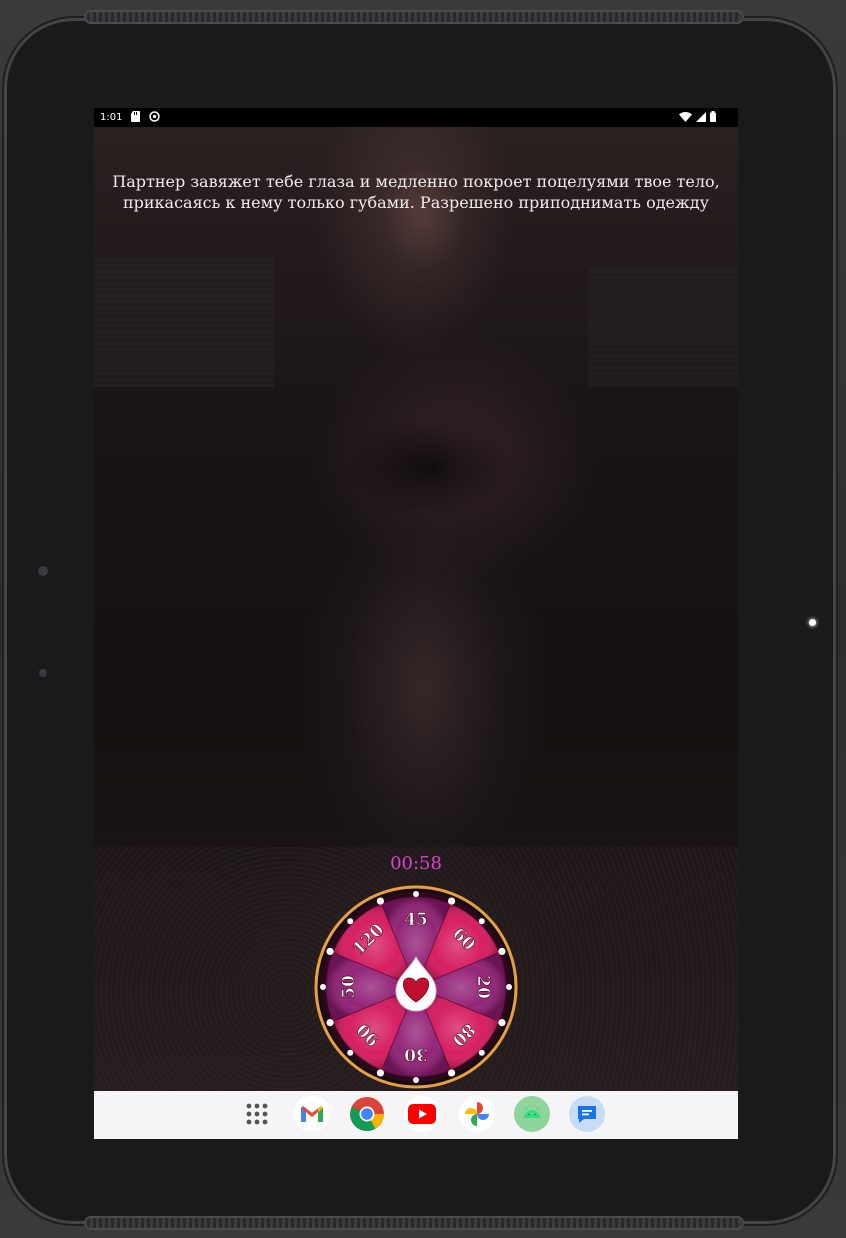 This screenshot has height=1238, width=846. I want to click on photos-app, so click(477, 1114).